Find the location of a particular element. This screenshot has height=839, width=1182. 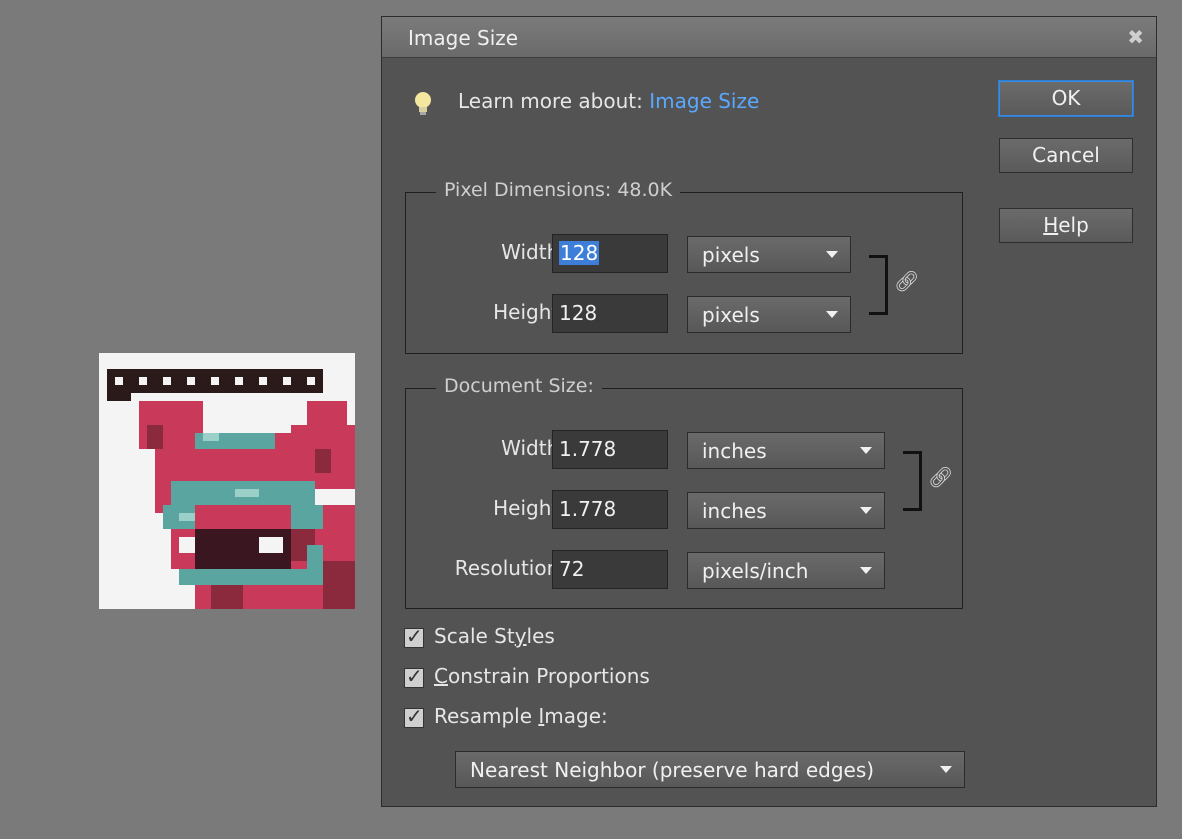

learn-more-link: Image Size is located at coordinates (704, 101).